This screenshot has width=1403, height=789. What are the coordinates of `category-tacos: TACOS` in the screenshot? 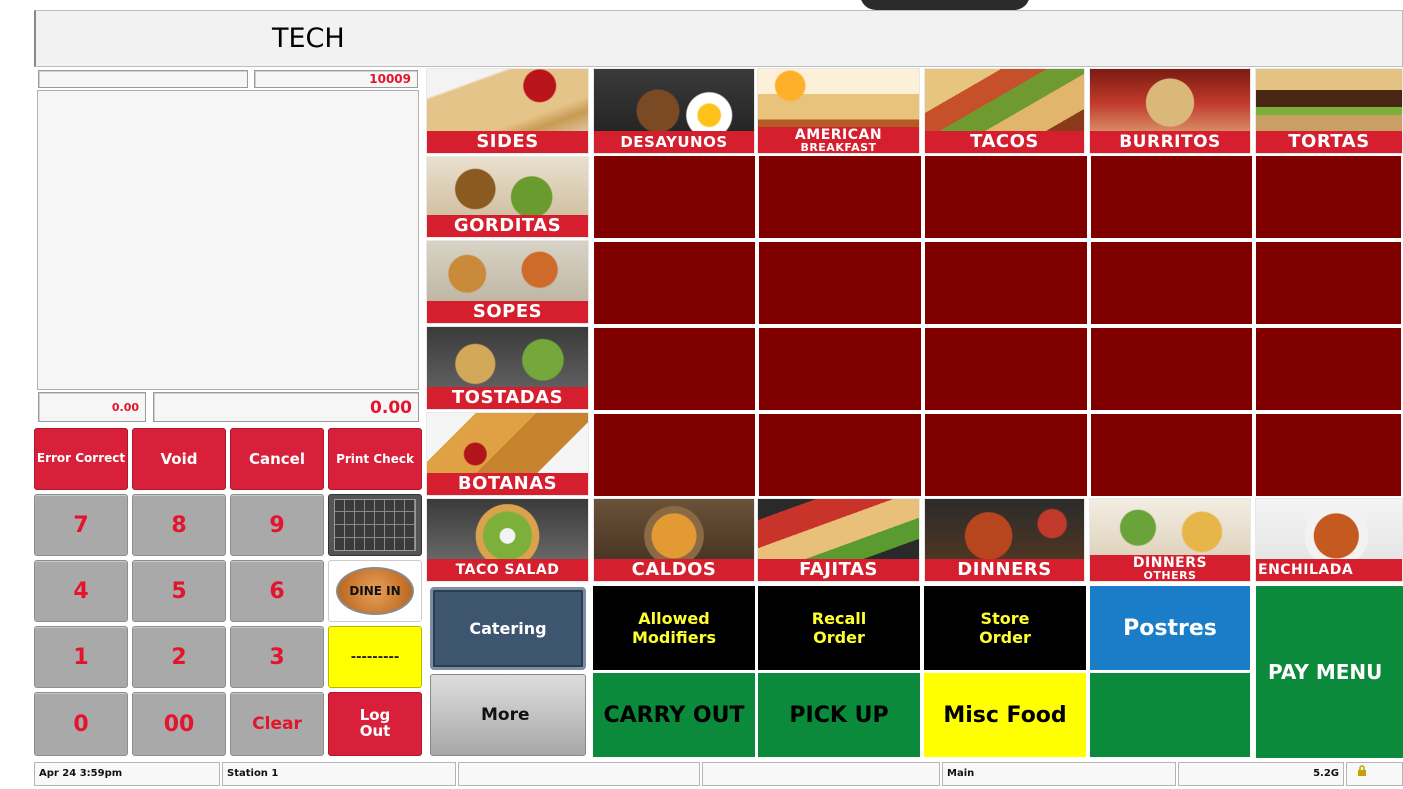 It's located at (1004, 111).